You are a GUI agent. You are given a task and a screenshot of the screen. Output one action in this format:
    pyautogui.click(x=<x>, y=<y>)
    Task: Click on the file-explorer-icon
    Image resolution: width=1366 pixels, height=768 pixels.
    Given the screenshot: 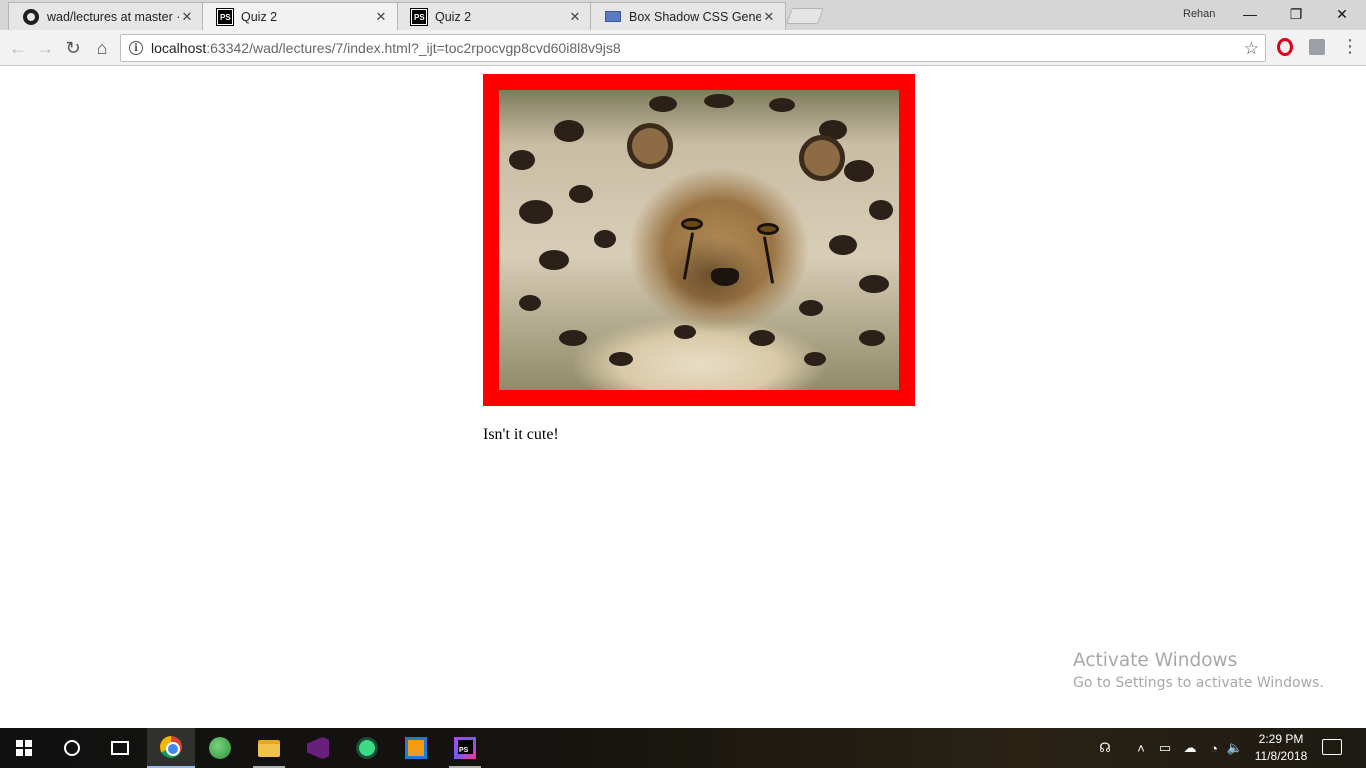 What is the action you would take?
    pyautogui.click(x=269, y=748)
    